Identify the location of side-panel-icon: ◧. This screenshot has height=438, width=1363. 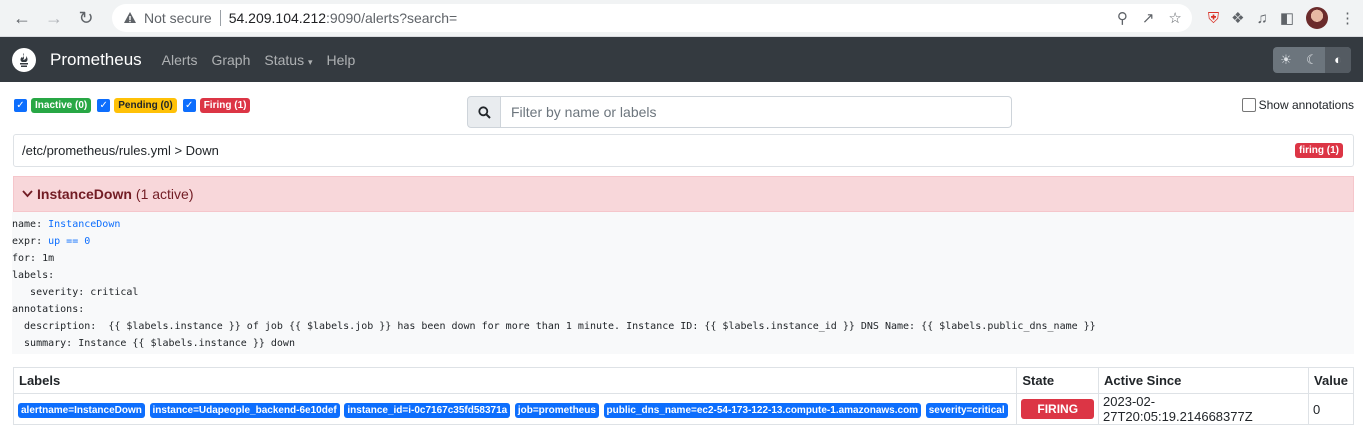
(1287, 18).